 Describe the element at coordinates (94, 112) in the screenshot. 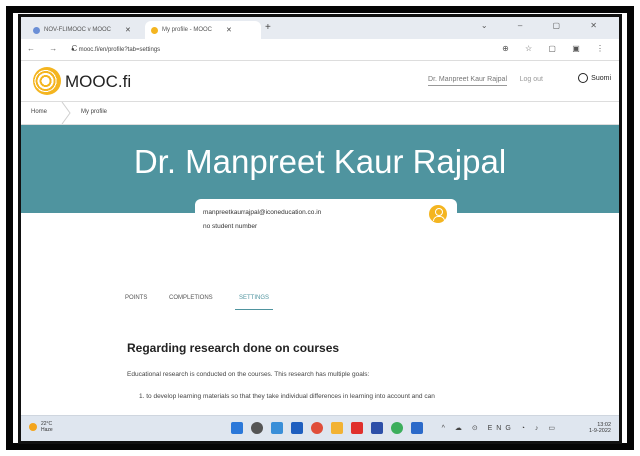

I see `breadcrumb-current: My profile` at that location.